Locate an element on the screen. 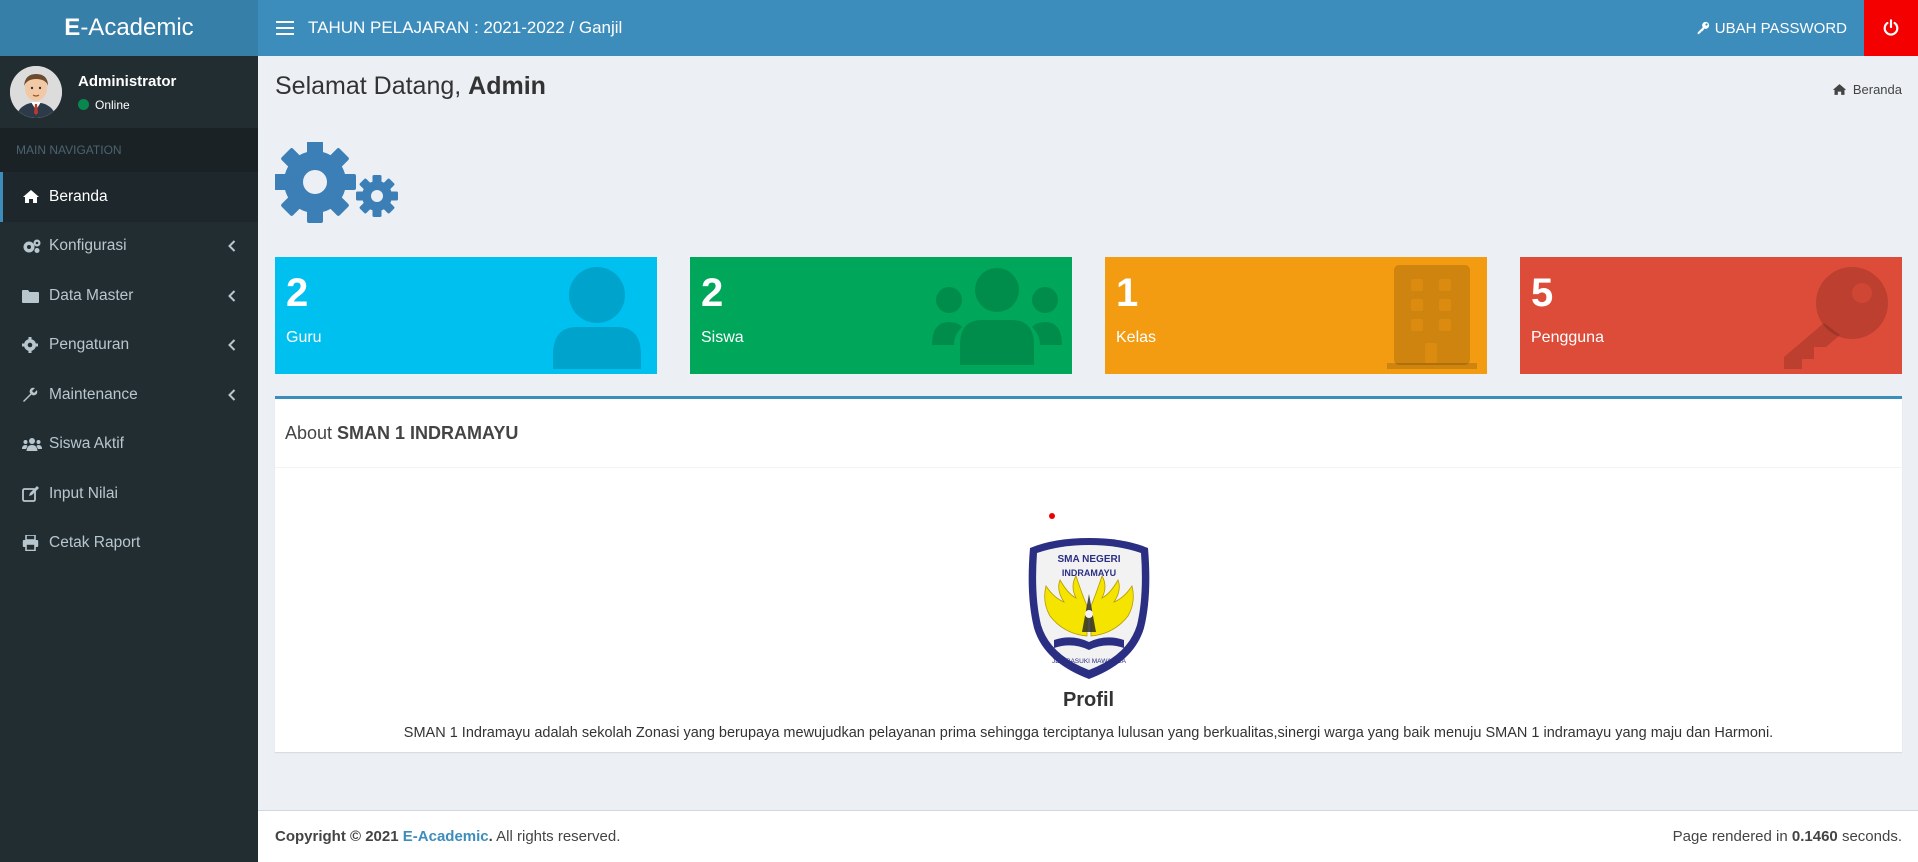 This screenshot has height=862, width=1918. stat-label: Guru is located at coordinates (304, 337).